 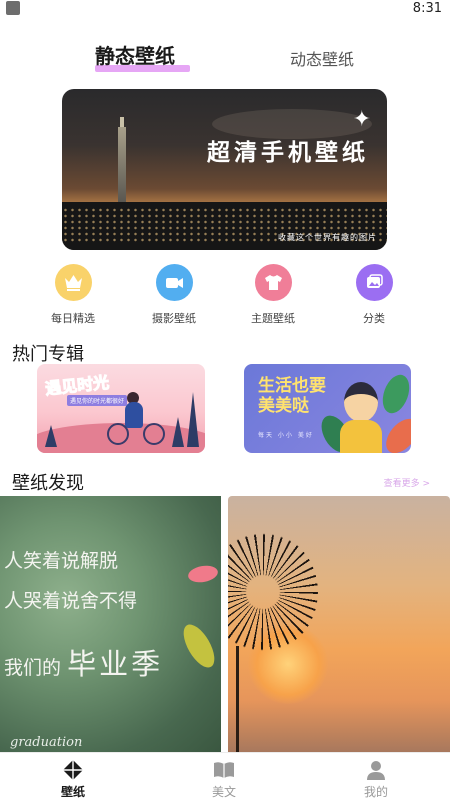 What do you see at coordinates (224, 169) in the screenshot?
I see `hero-banner: ✦ 超清手机壁纸 收藏这个世界有趣的图片` at bounding box center [224, 169].